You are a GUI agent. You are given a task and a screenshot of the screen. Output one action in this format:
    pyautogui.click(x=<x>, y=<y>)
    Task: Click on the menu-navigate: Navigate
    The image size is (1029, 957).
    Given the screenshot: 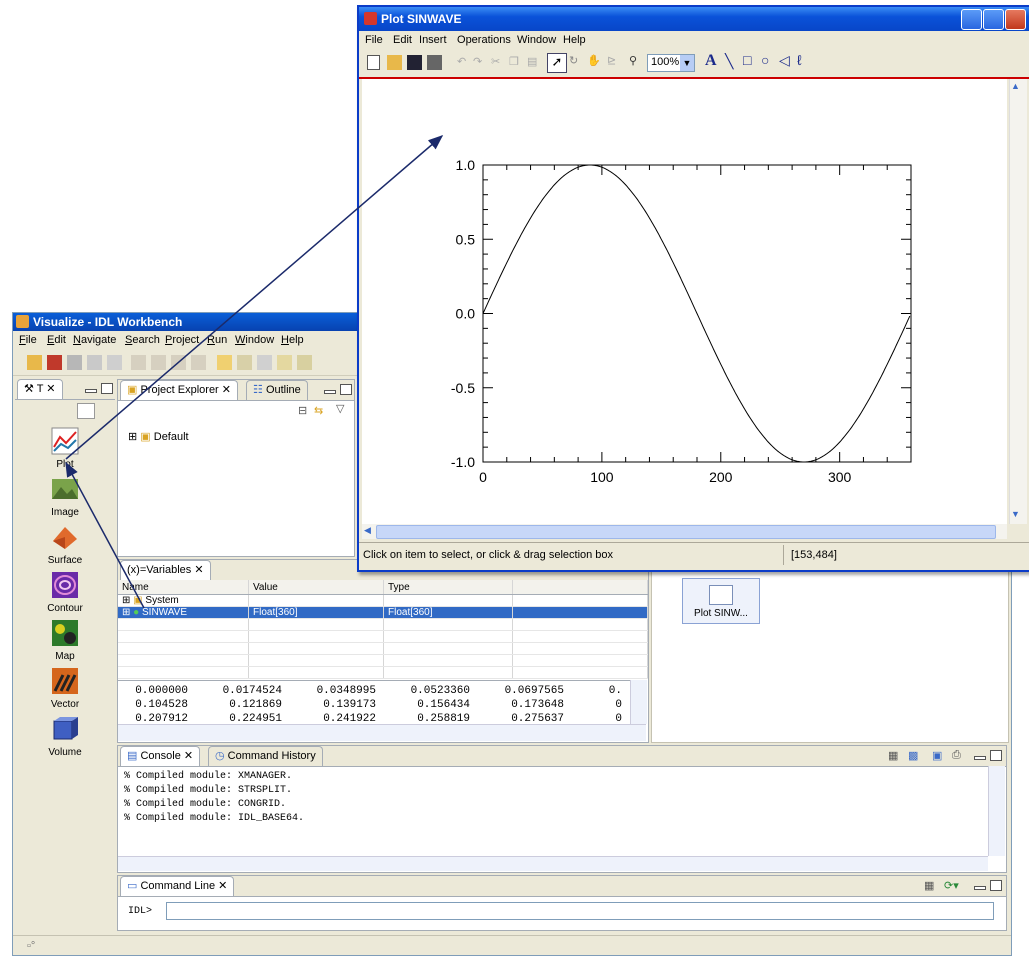 What is the action you would take?
    pyautogui.click(x=94, y=340)
    